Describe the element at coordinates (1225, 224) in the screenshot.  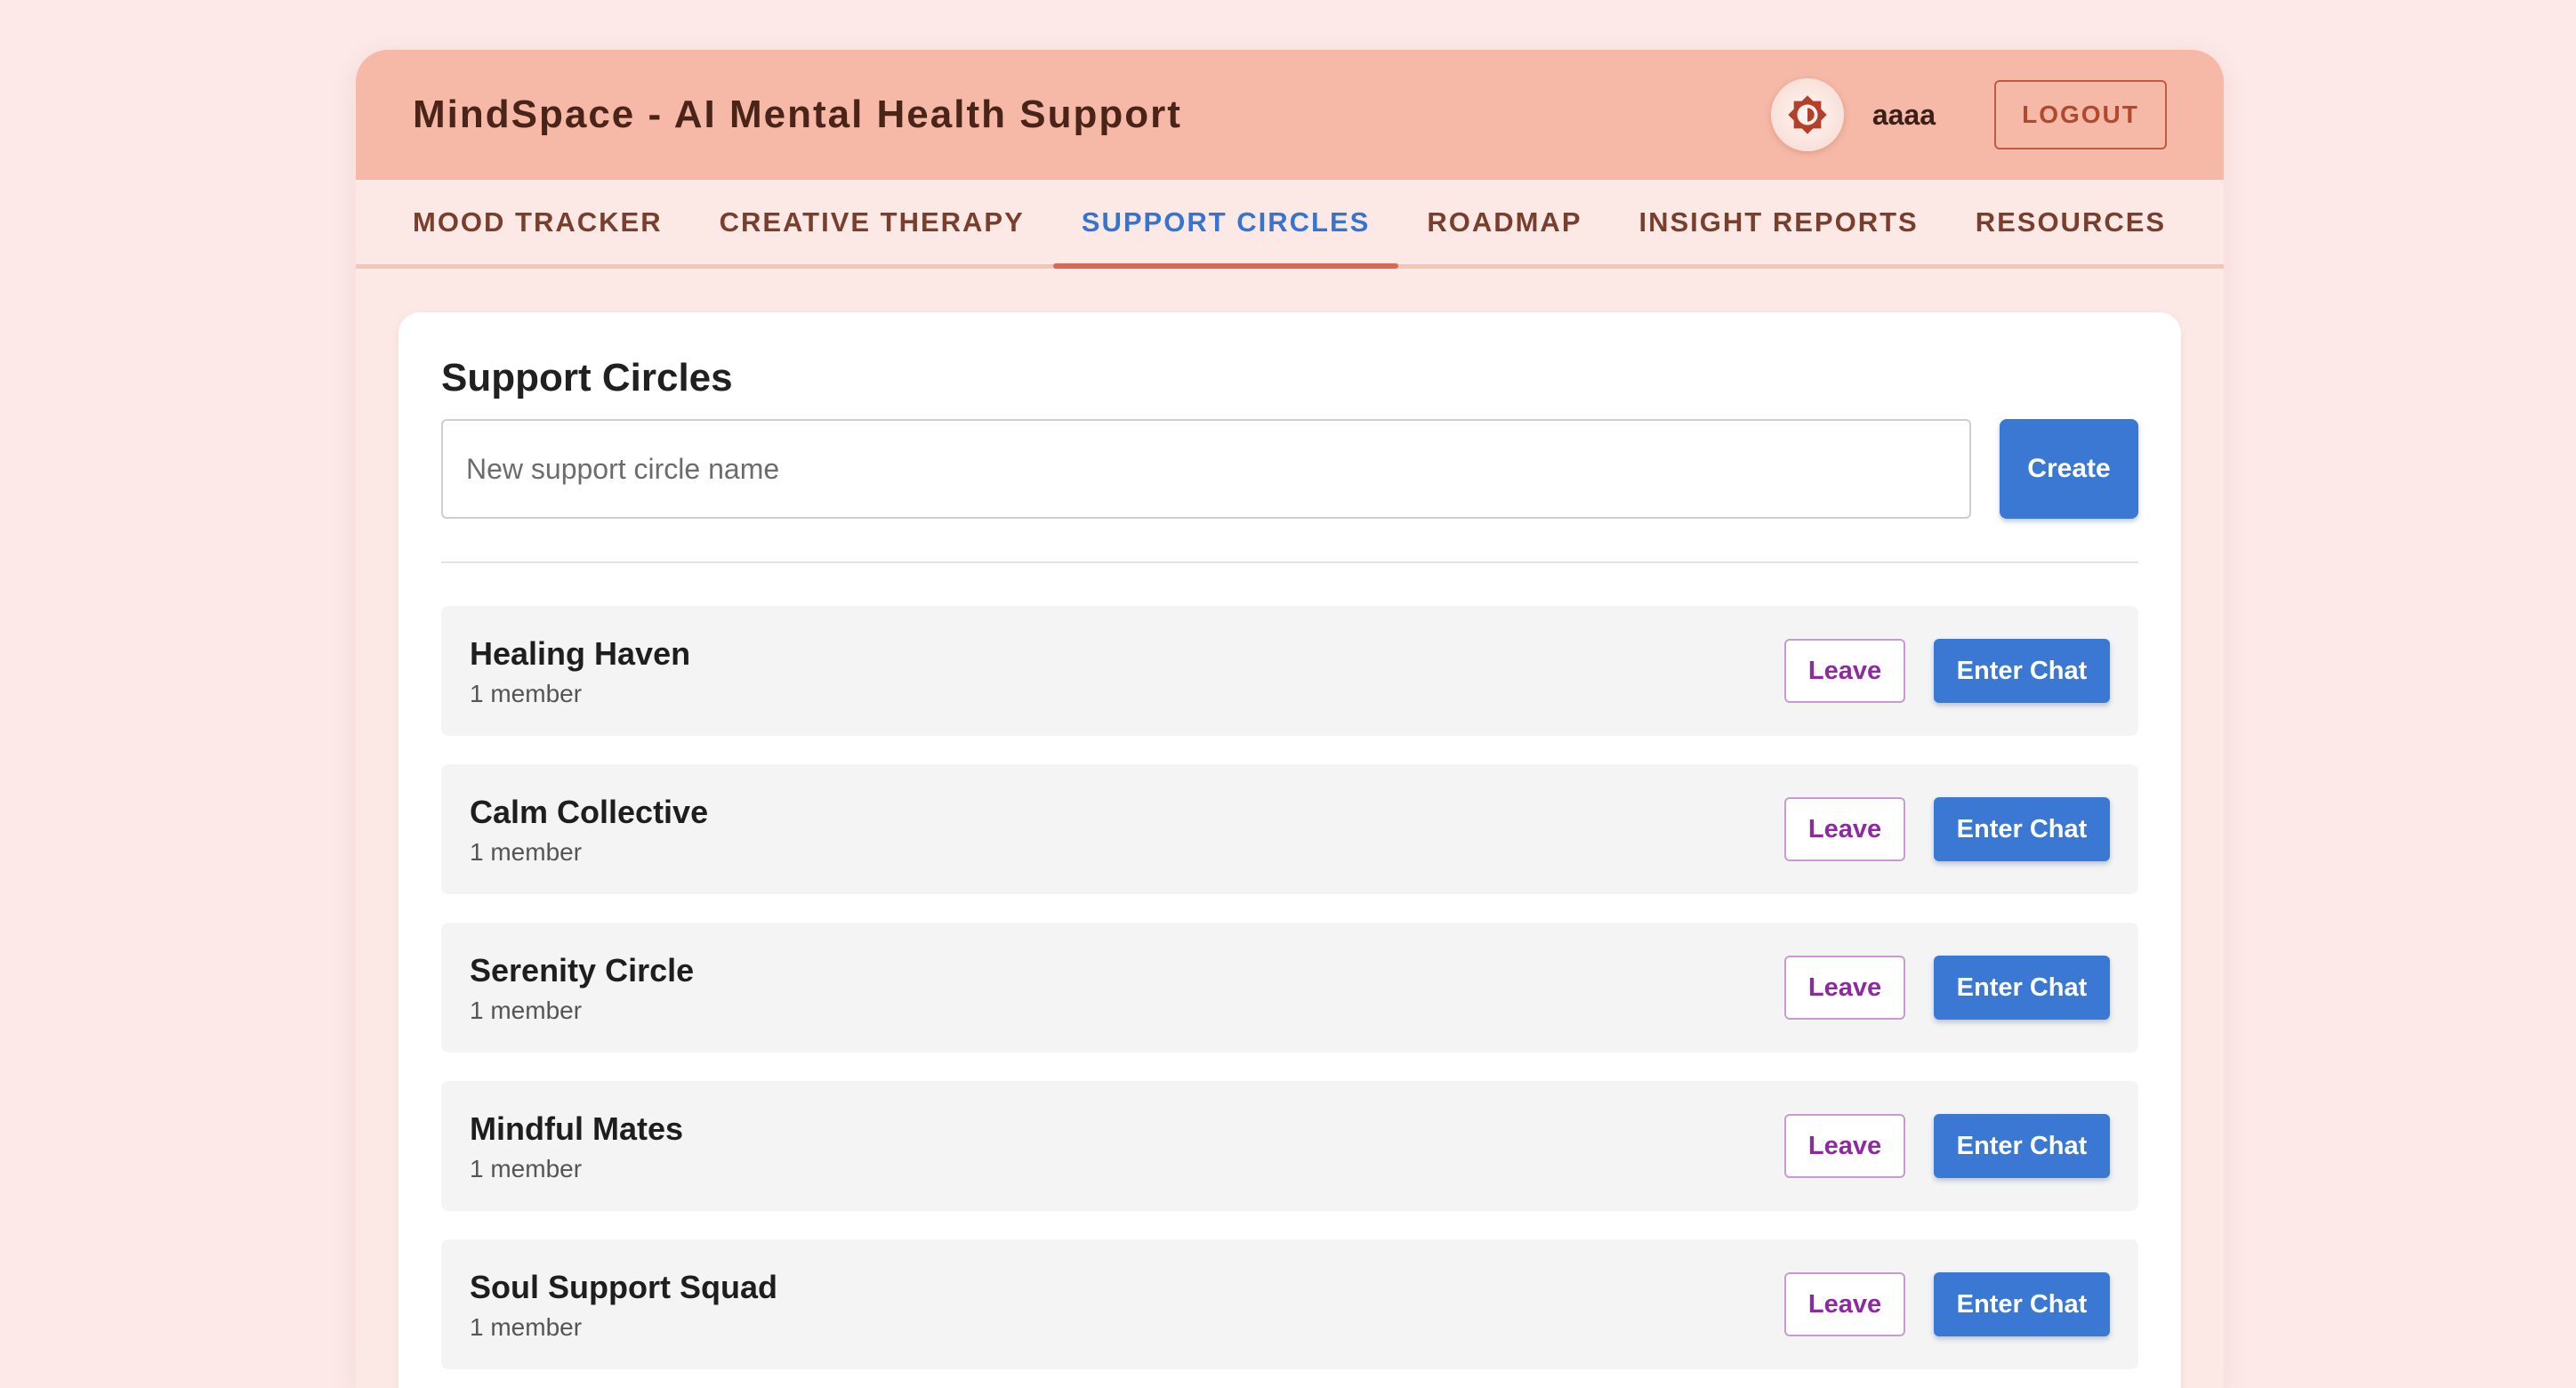
I see `tab-support-circles: SUPPORT CIRCLES` at that location.